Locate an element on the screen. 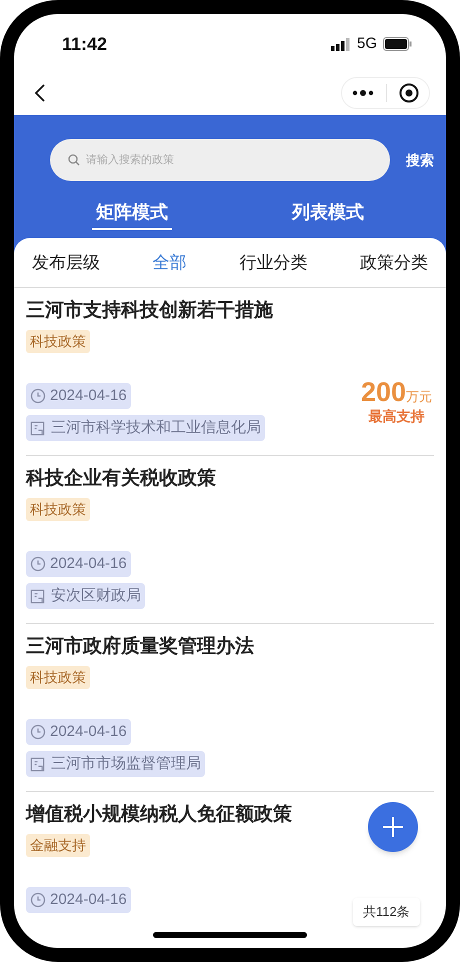 This screenshot has height=962, width=460. back-icon is located at coordinates (40, 92).